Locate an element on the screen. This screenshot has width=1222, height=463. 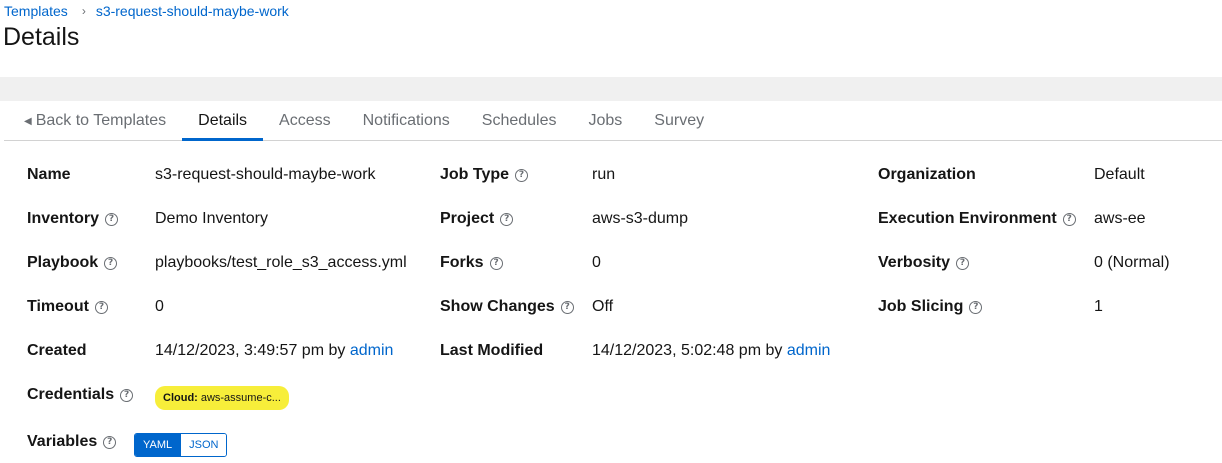
breadcrumb-chevron-icon: › is located at coordinates (83, 11).